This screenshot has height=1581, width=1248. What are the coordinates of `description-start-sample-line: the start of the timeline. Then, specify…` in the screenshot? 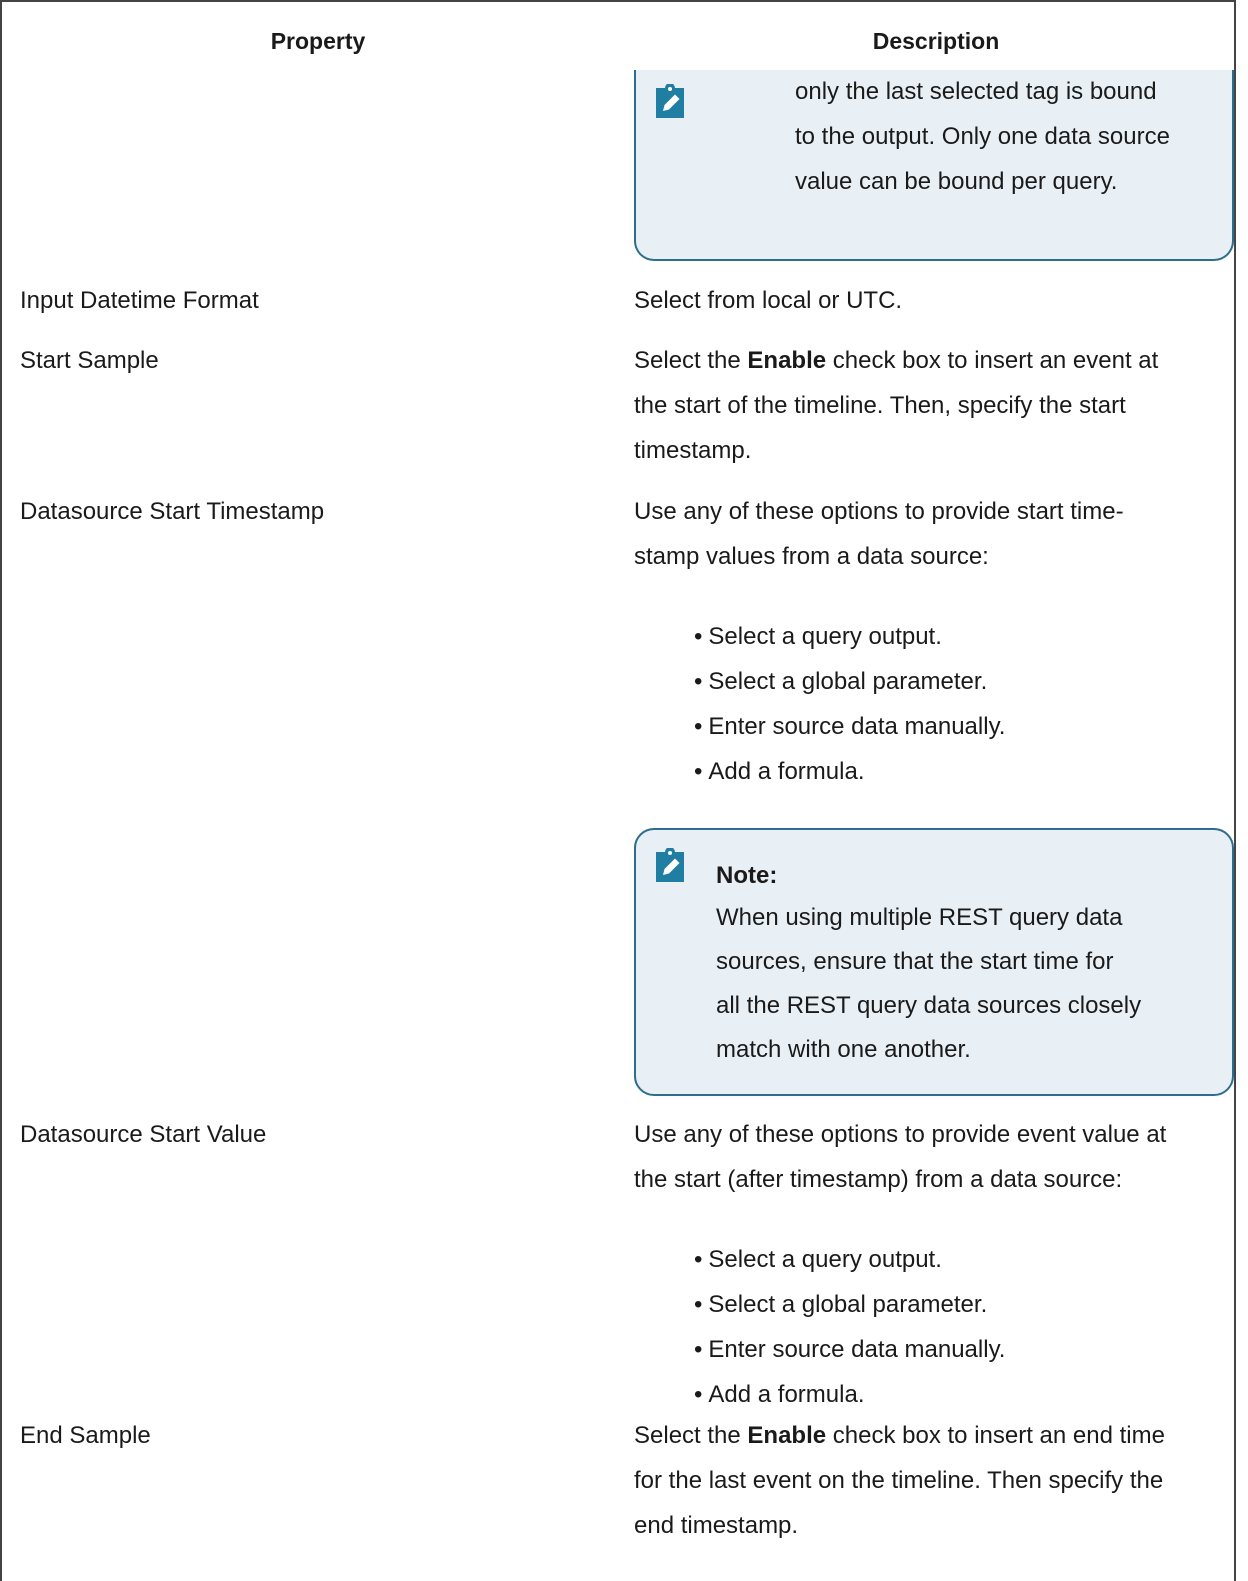 It's located at (880, 405).